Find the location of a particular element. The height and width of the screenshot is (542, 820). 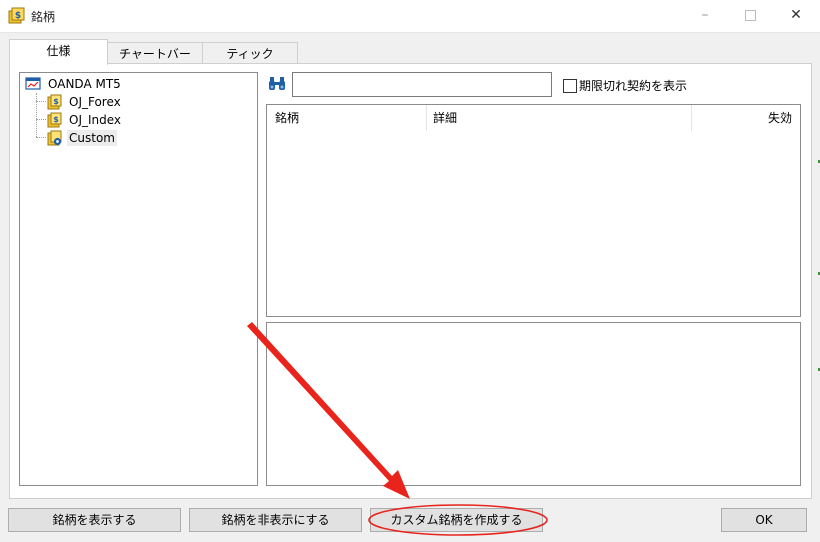

tree-item-label: OJ_Forex is located at coordinates (95, 102).